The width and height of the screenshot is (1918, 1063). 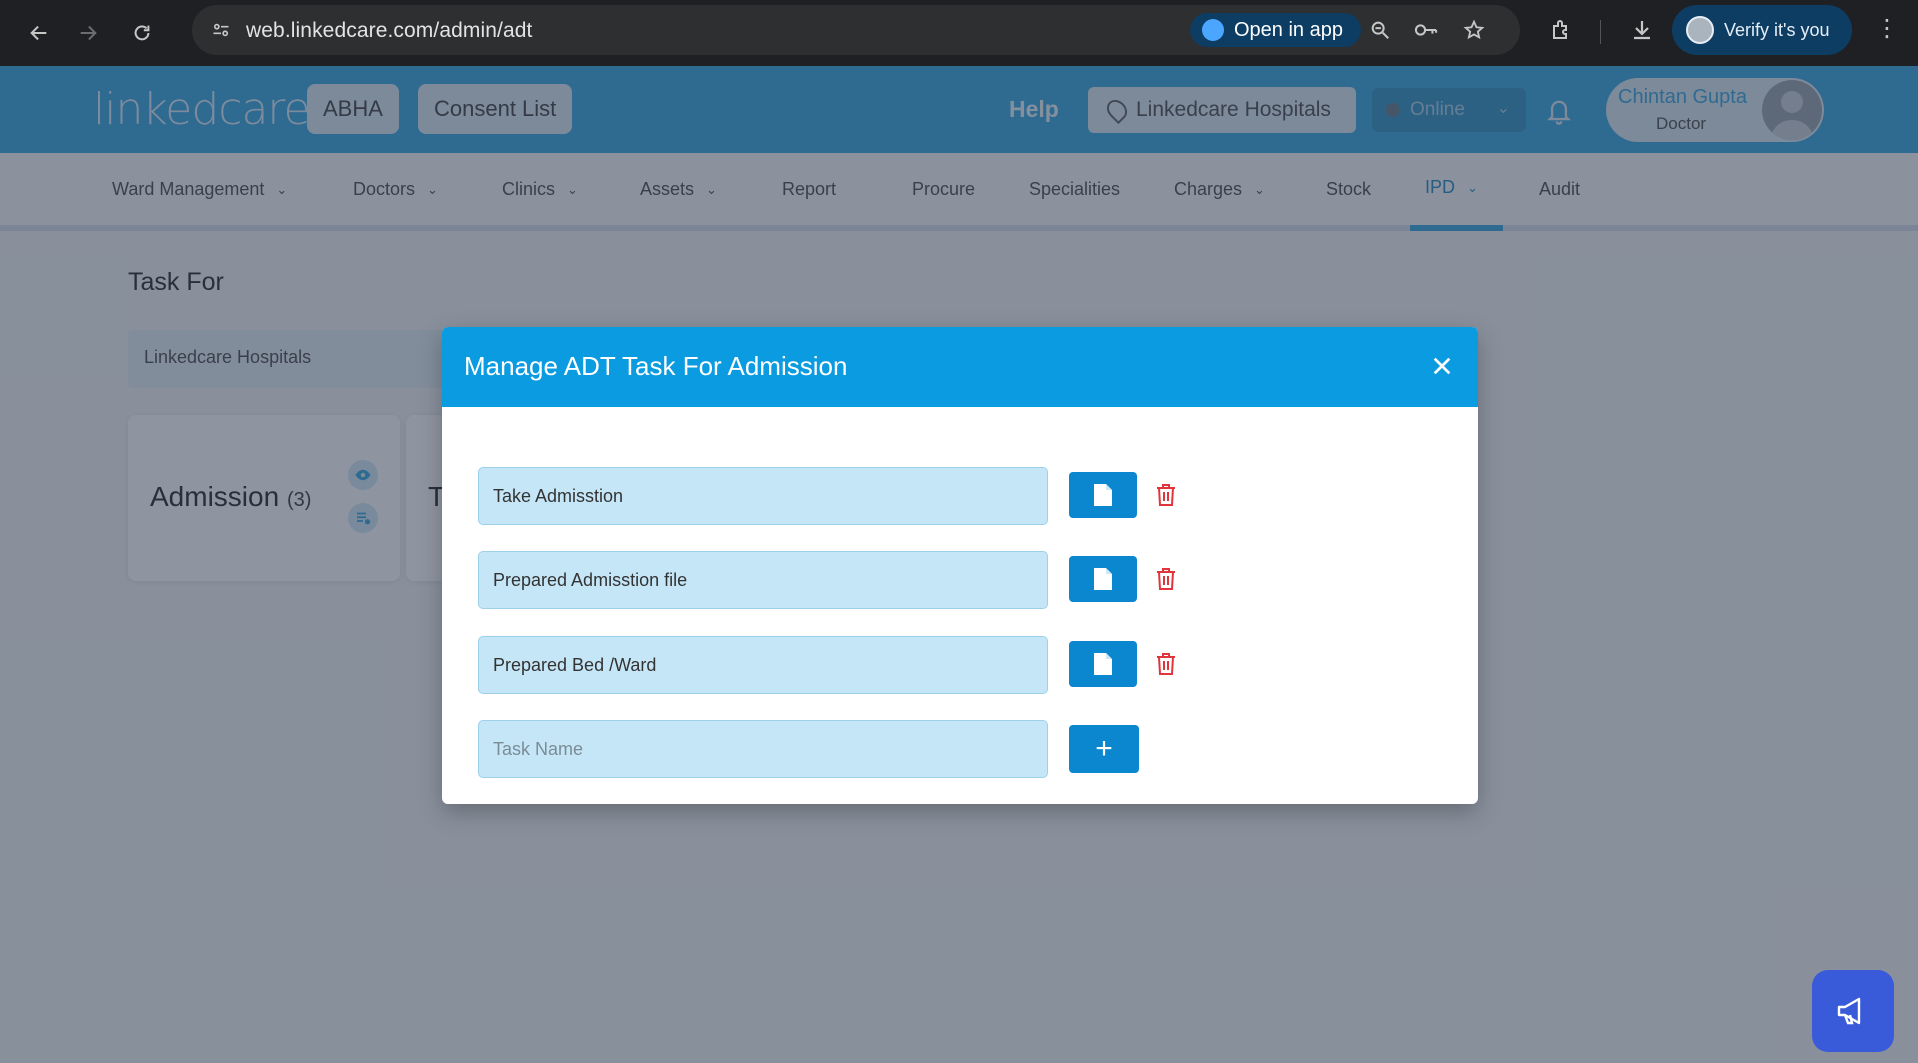 What do you see at coordinates (1642, 30) in the screenshot?
I see `download-icon` at bounding box center [1642, 30].